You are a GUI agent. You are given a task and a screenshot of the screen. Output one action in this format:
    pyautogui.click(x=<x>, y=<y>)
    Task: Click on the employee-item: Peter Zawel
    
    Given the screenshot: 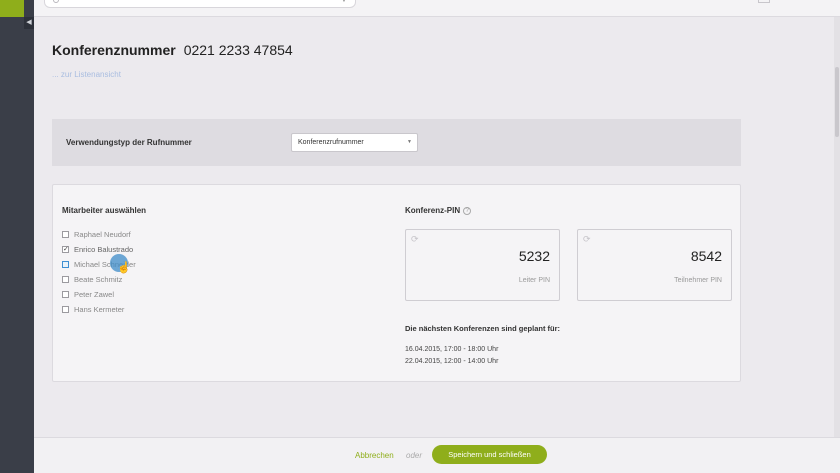 What is the action you would take?
    pyautogui.click(x=99, y=294)
    